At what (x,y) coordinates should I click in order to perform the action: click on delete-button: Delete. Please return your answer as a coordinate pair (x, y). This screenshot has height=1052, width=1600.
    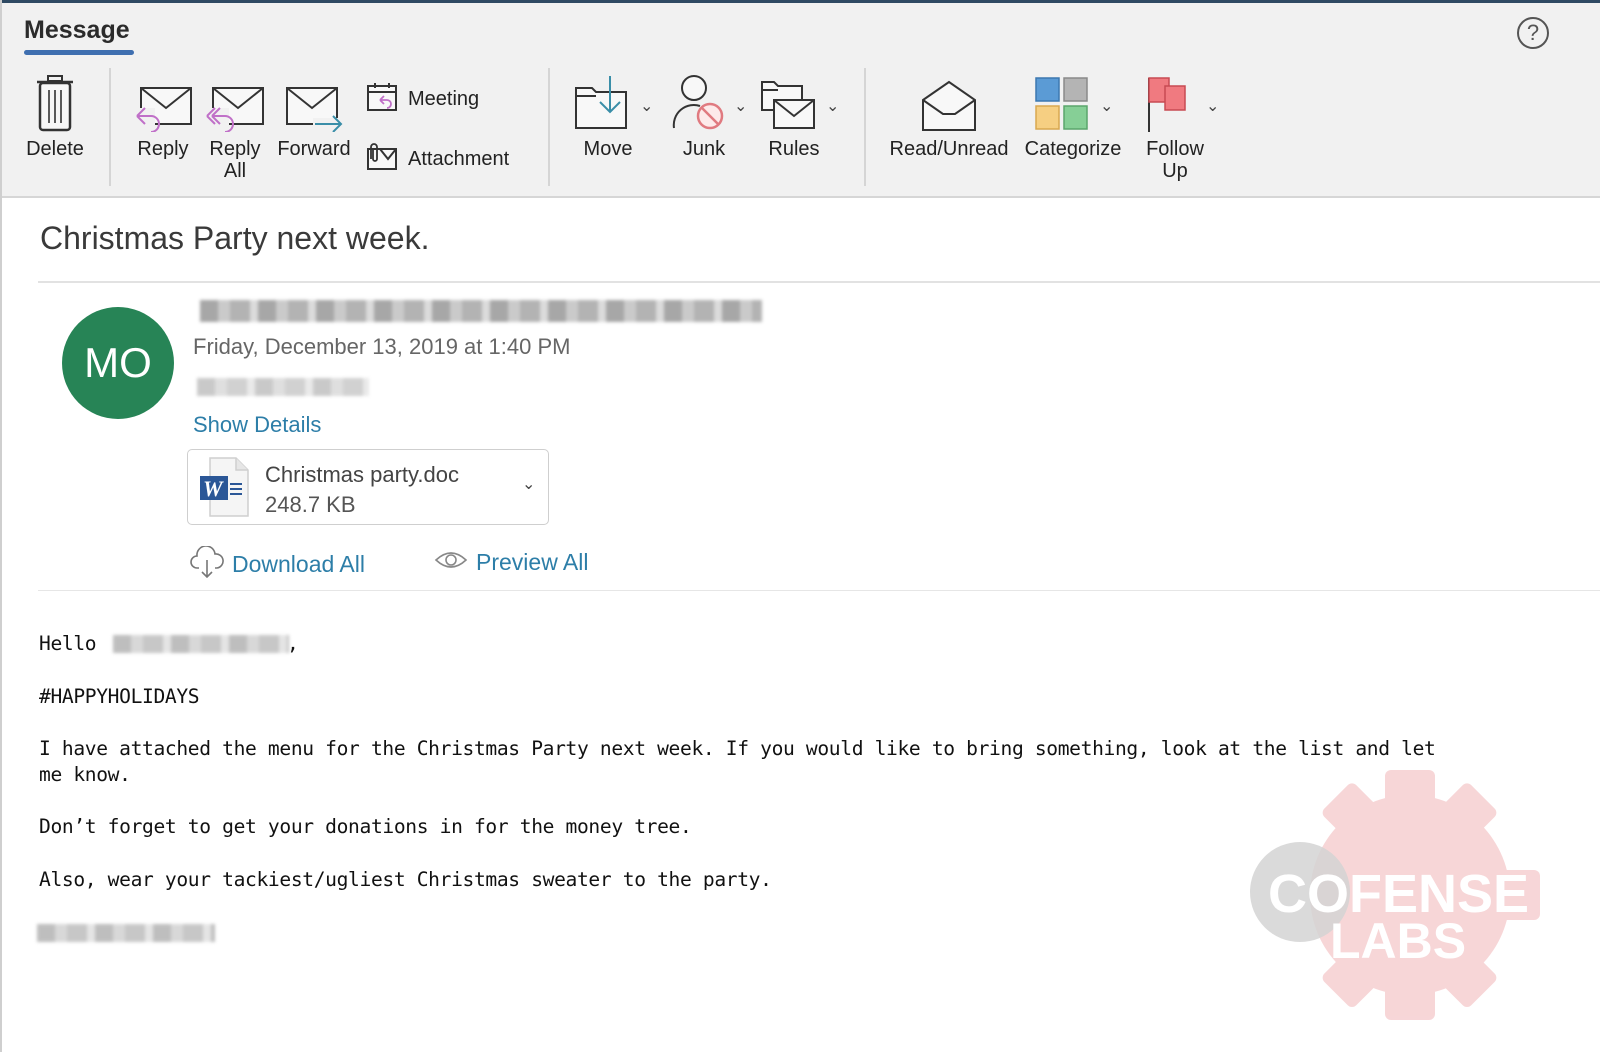
    Looking at the image, I should click on (55, 114).